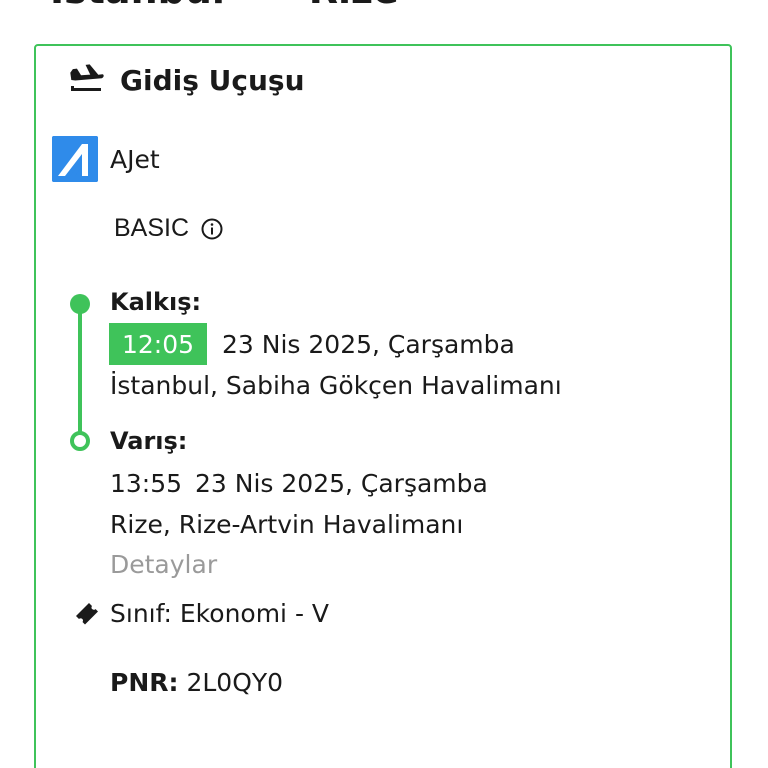 This screenshot has height=768, width=768. I want to click on departure-label: Kalkış:, so click(156, 302).